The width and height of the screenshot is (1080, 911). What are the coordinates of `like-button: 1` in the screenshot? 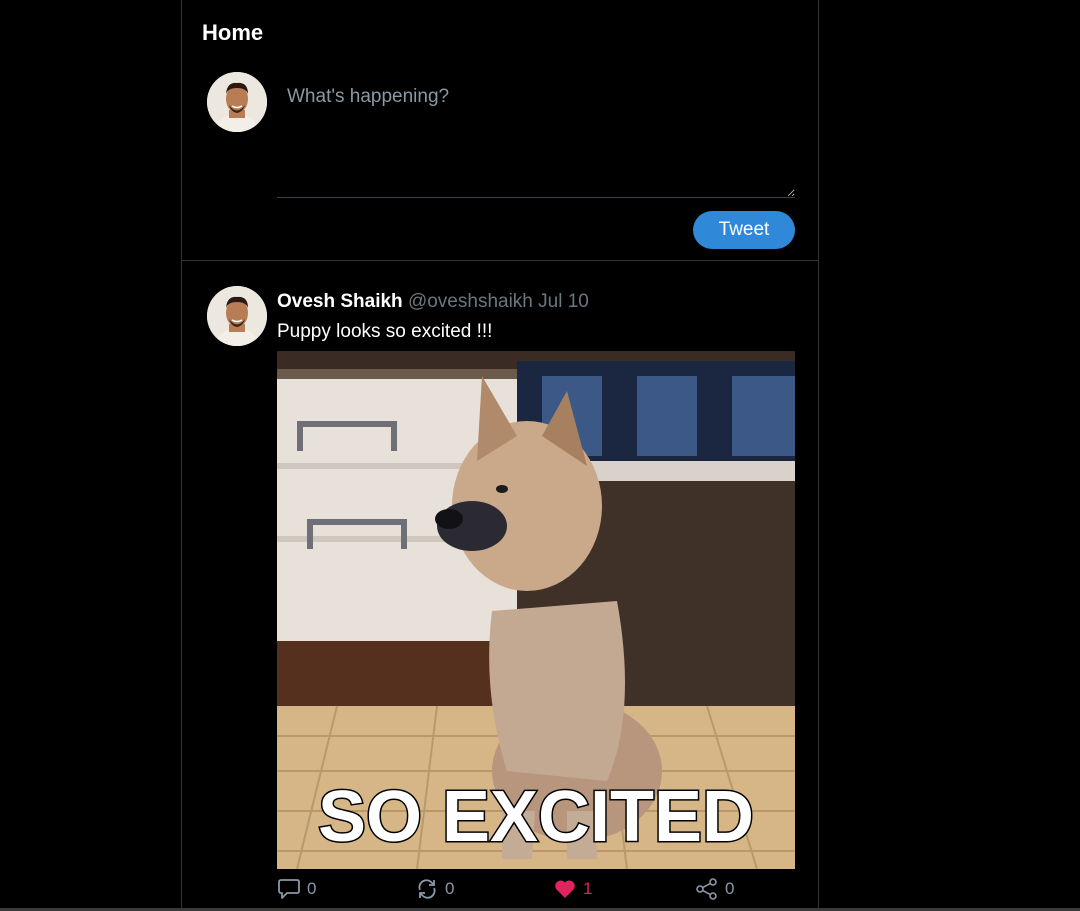 It's located at (572, 889).